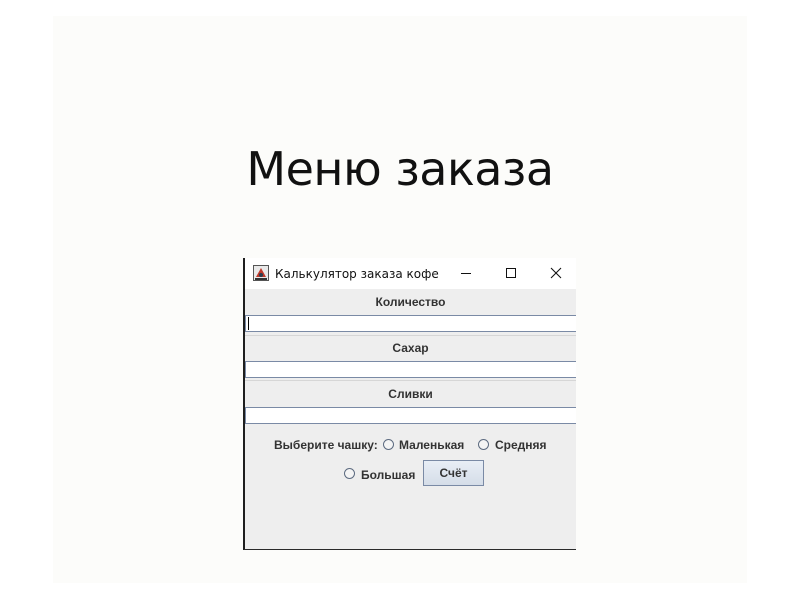 Image resolution: width=800 pixels, height=600 pixels. Describe the element at coordinates (326, 445) in the screenshot. I see `cup-prompt-label: Выберите чашку:` at that location.